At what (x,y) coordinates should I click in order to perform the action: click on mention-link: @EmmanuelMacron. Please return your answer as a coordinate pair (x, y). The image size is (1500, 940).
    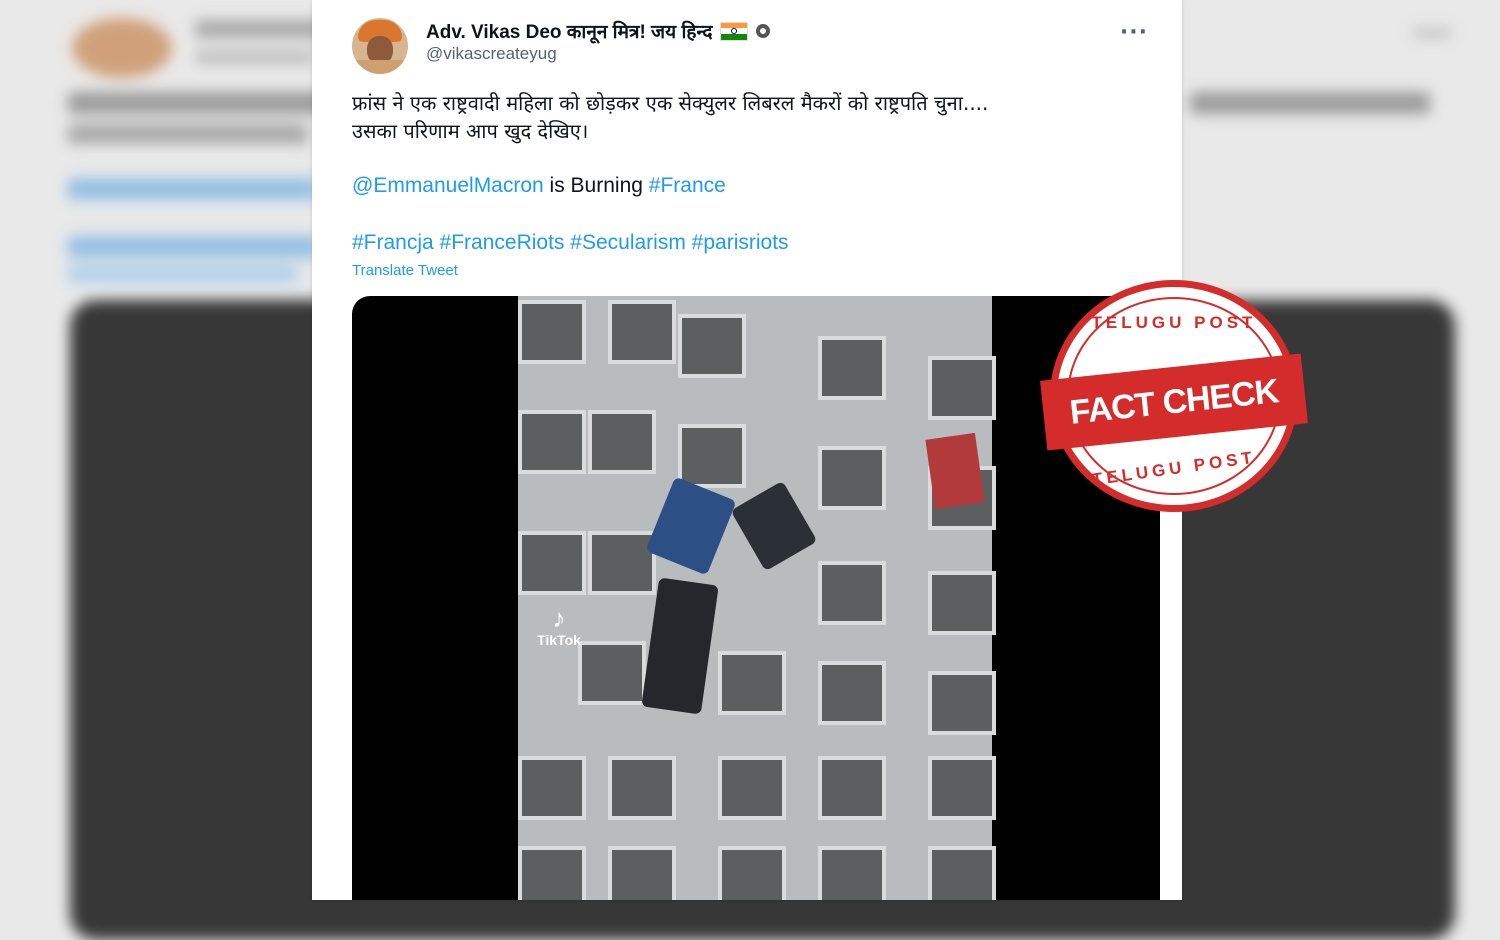
    Looking at the image, I should click on (448, 185).